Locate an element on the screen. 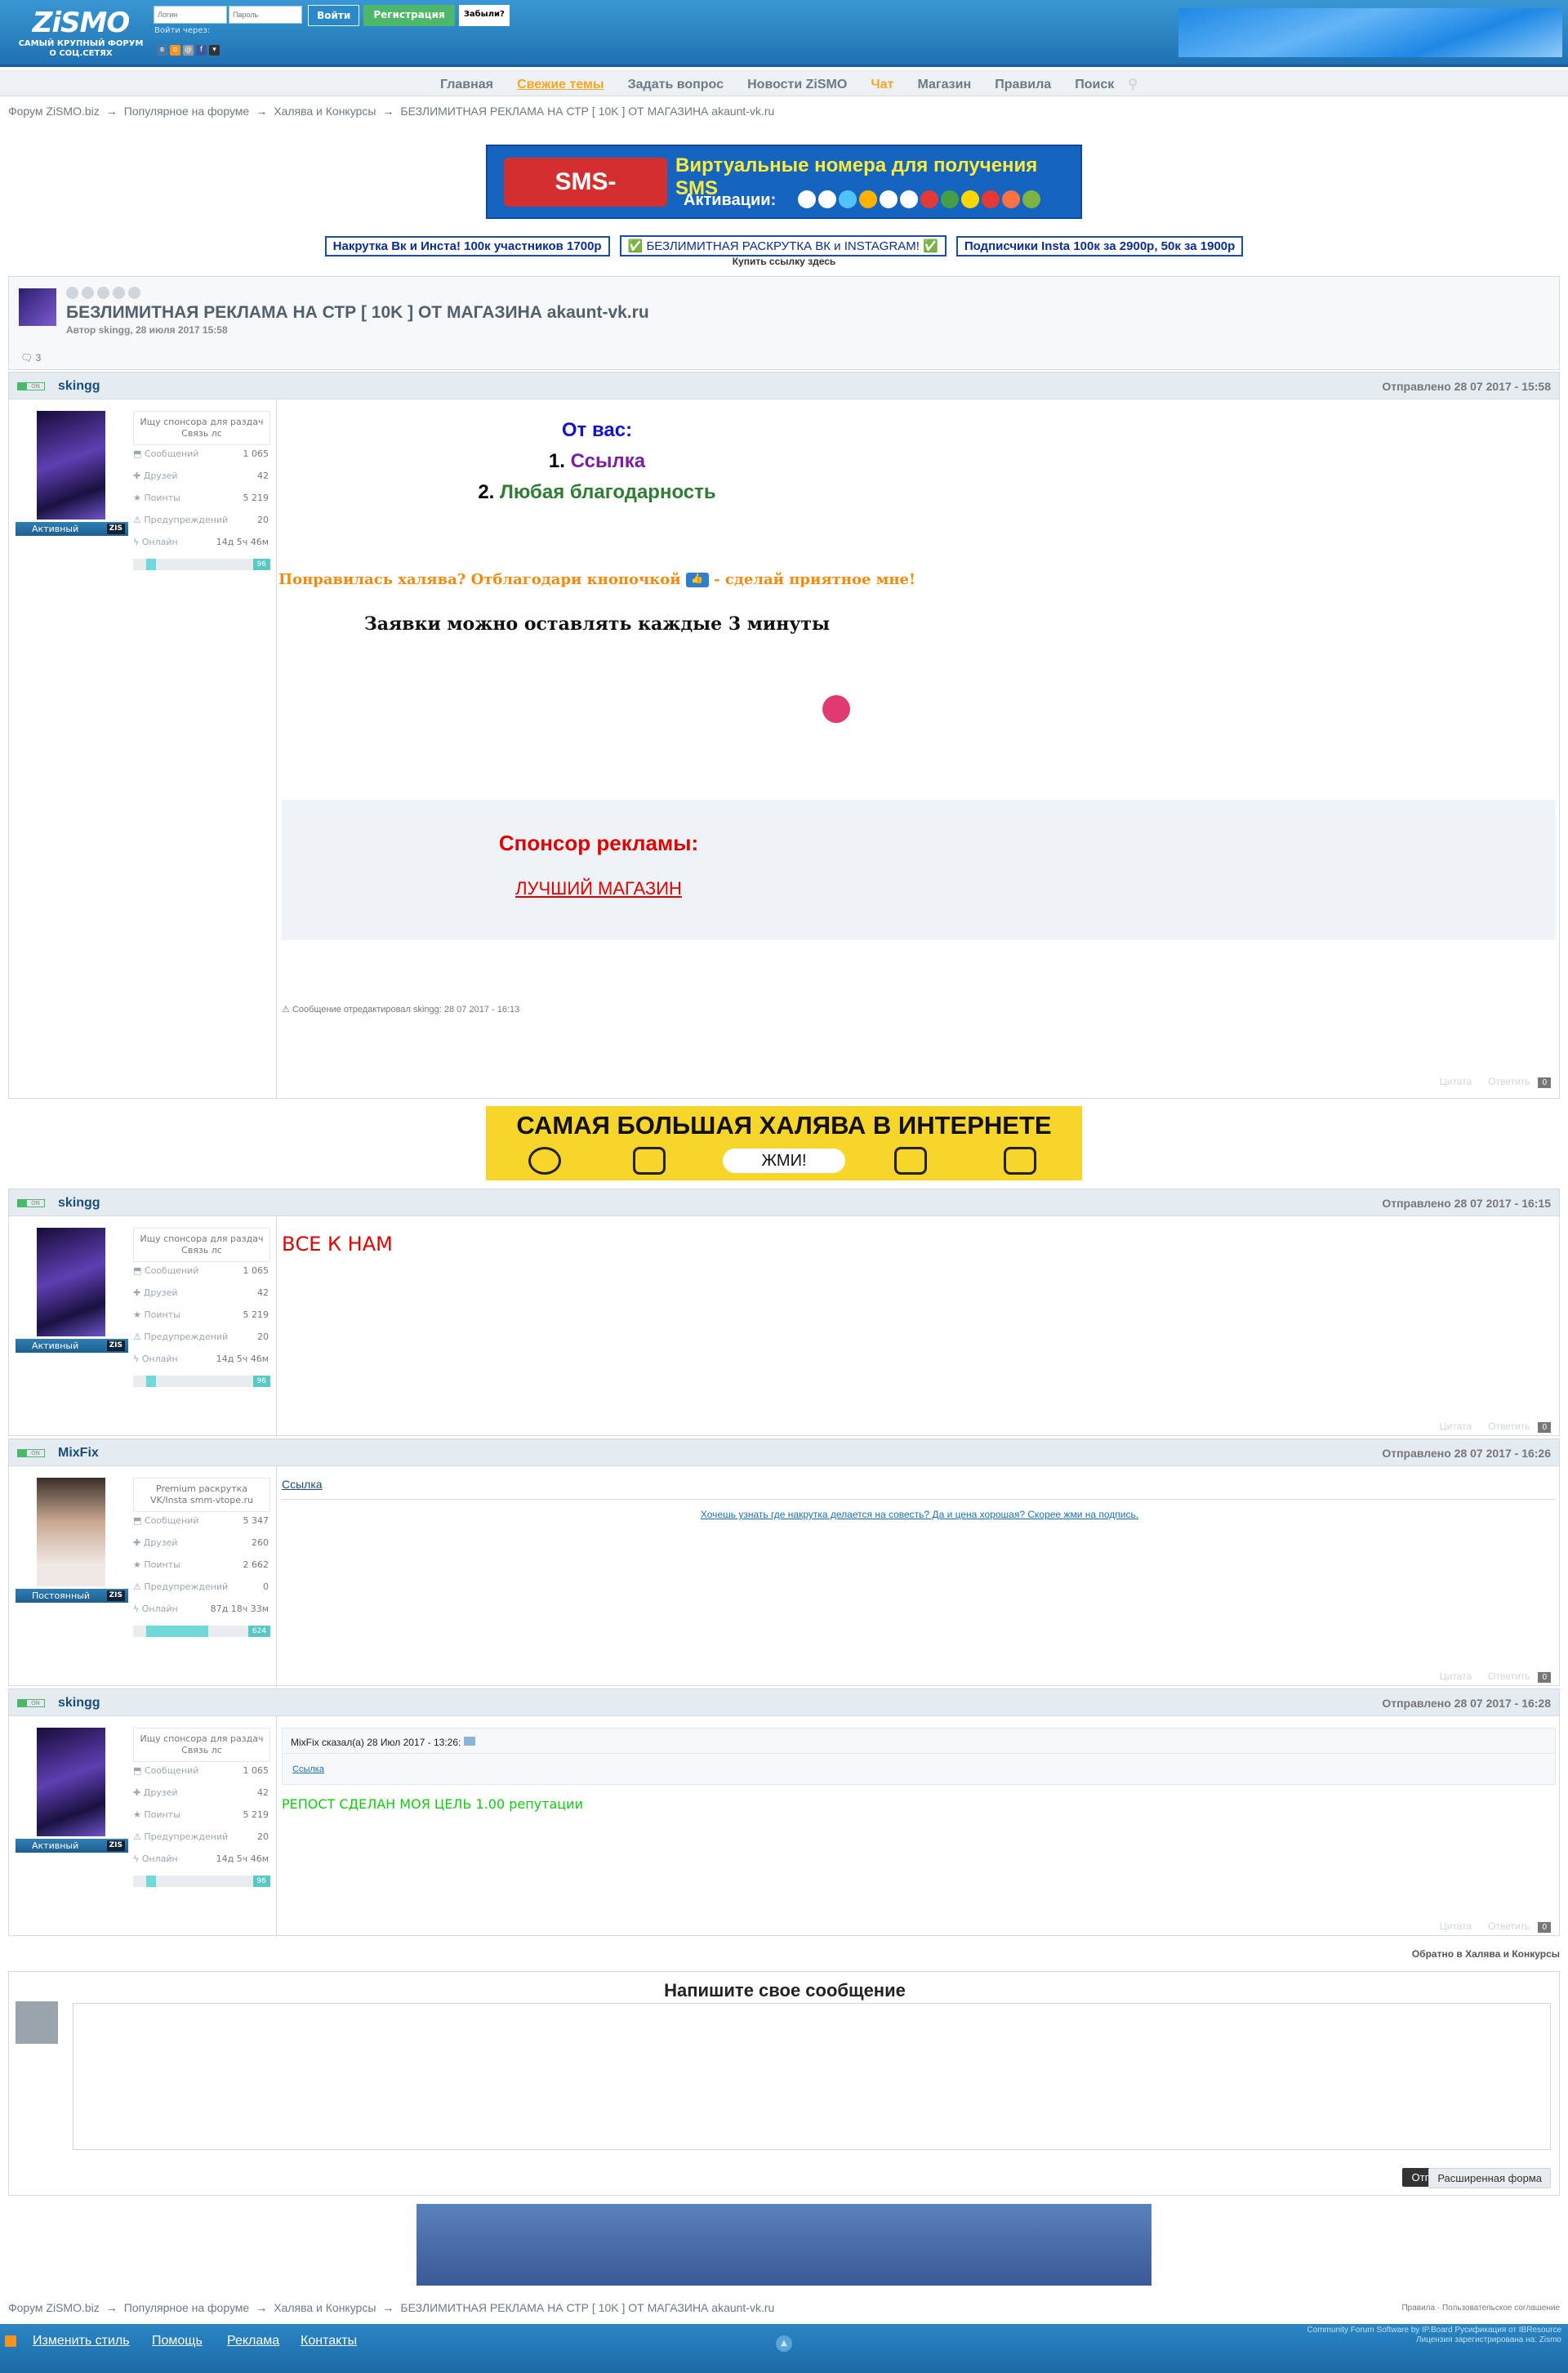 The width and height of the screenshot is (1568, 2373). warning-icon: ⚠ is located at coordinates (139, 1337).